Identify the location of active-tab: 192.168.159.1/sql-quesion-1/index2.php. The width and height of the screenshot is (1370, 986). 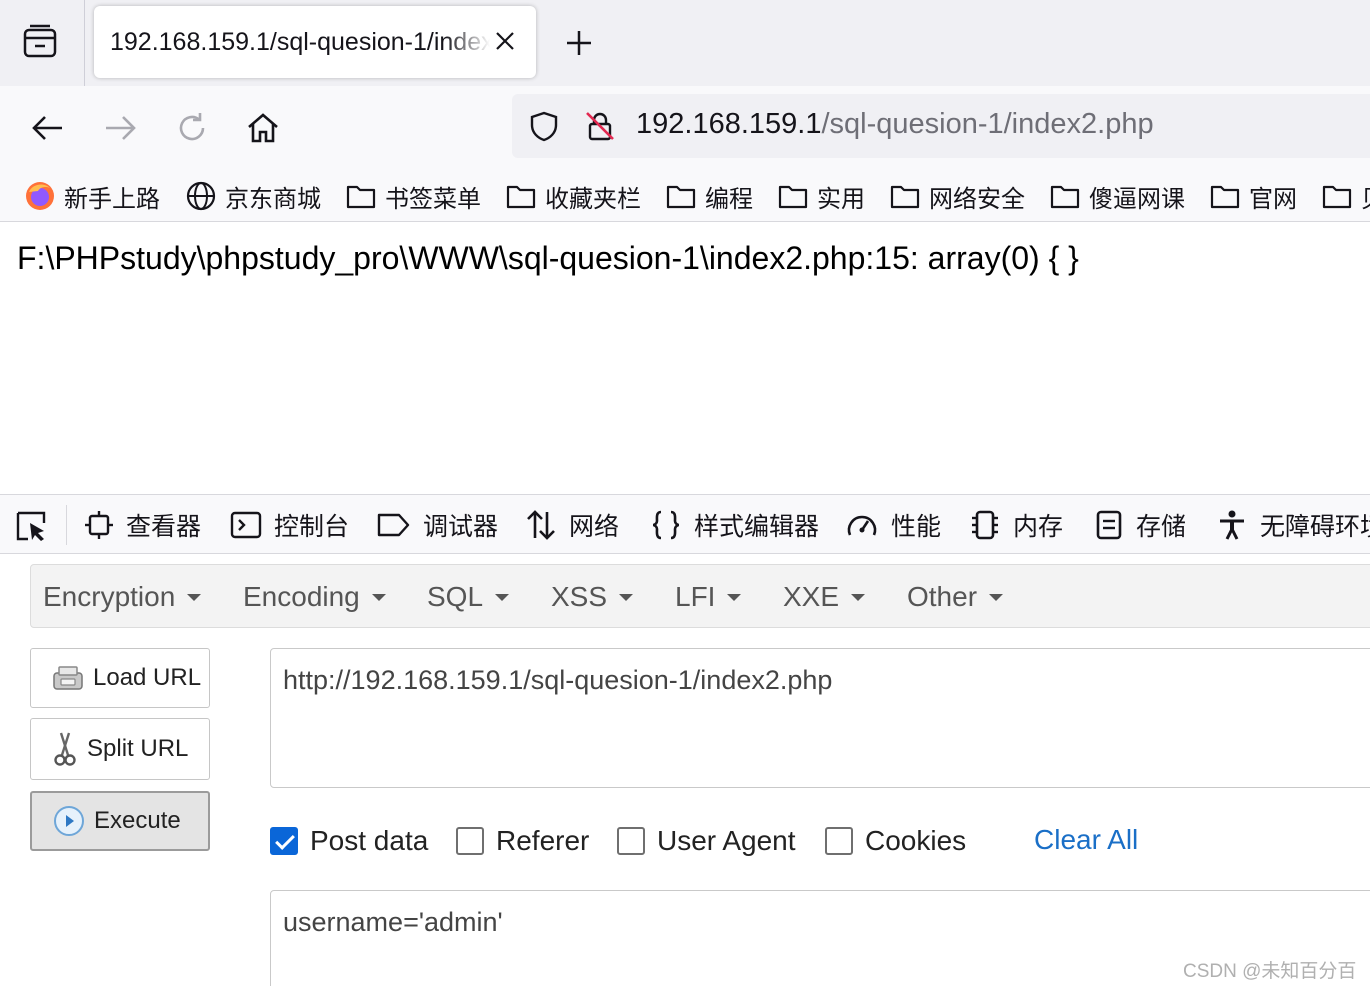
(315, 42).